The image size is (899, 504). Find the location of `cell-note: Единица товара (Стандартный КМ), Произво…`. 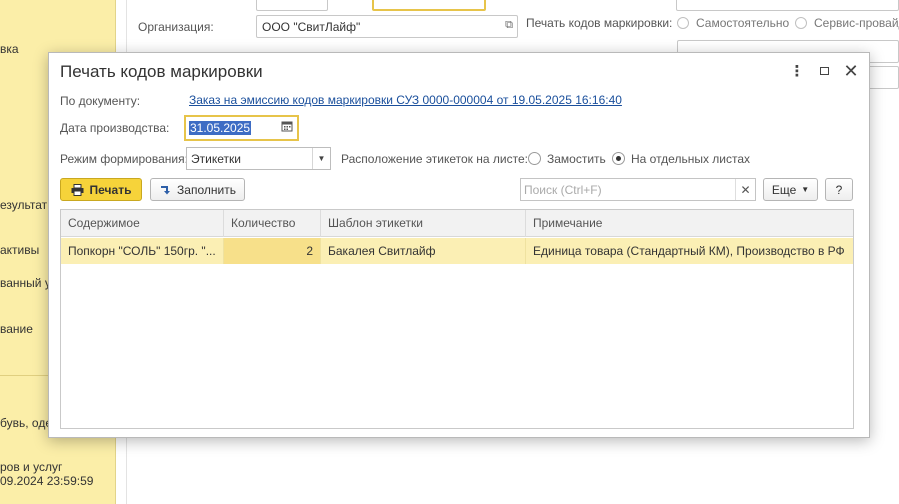

cell-note: Единица товара (Стандартный КМ), Произво… is located at coordinates (690, 251).